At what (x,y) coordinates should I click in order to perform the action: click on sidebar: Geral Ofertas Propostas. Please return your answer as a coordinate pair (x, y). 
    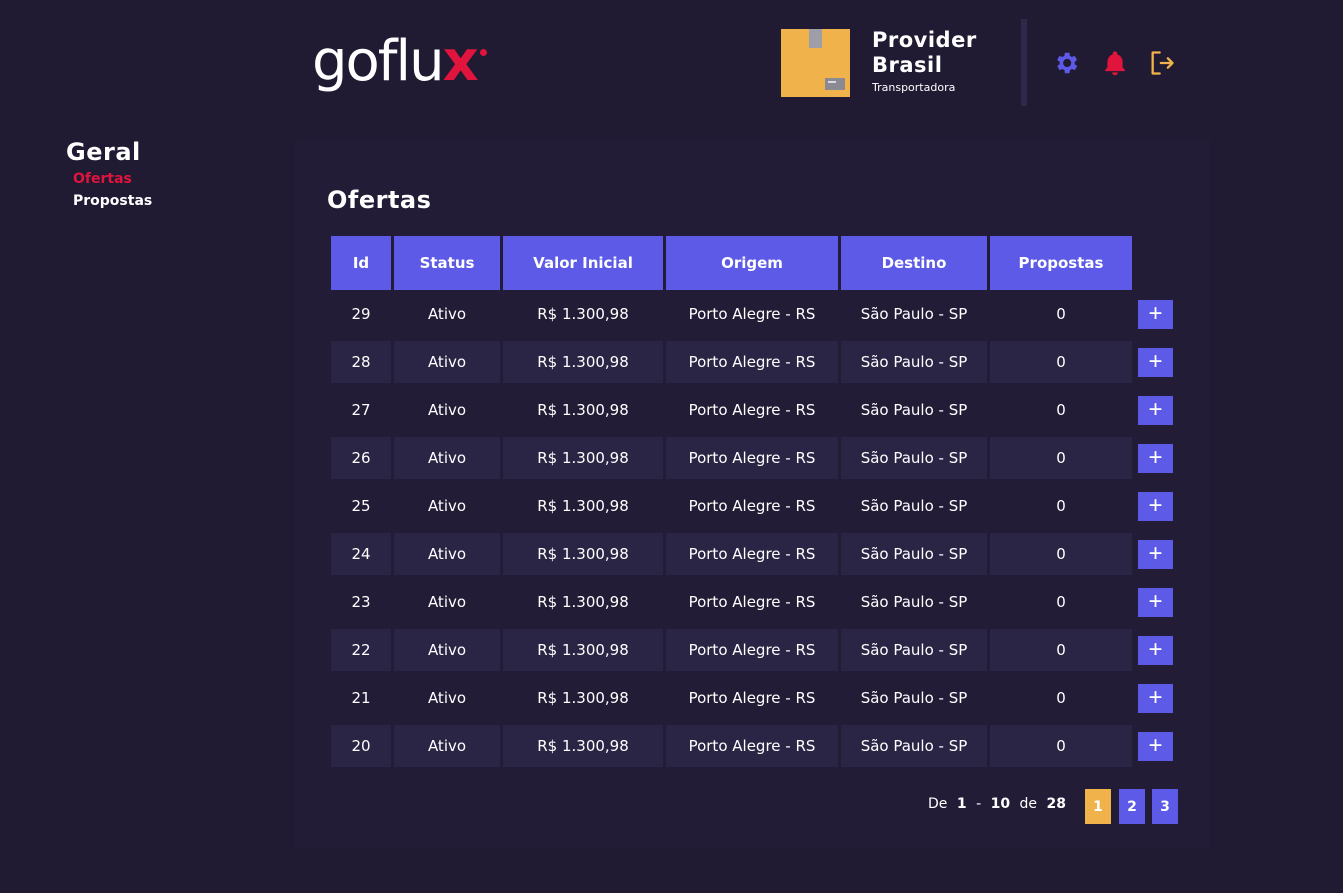
    Looking at the image, I should click on (109, 175).